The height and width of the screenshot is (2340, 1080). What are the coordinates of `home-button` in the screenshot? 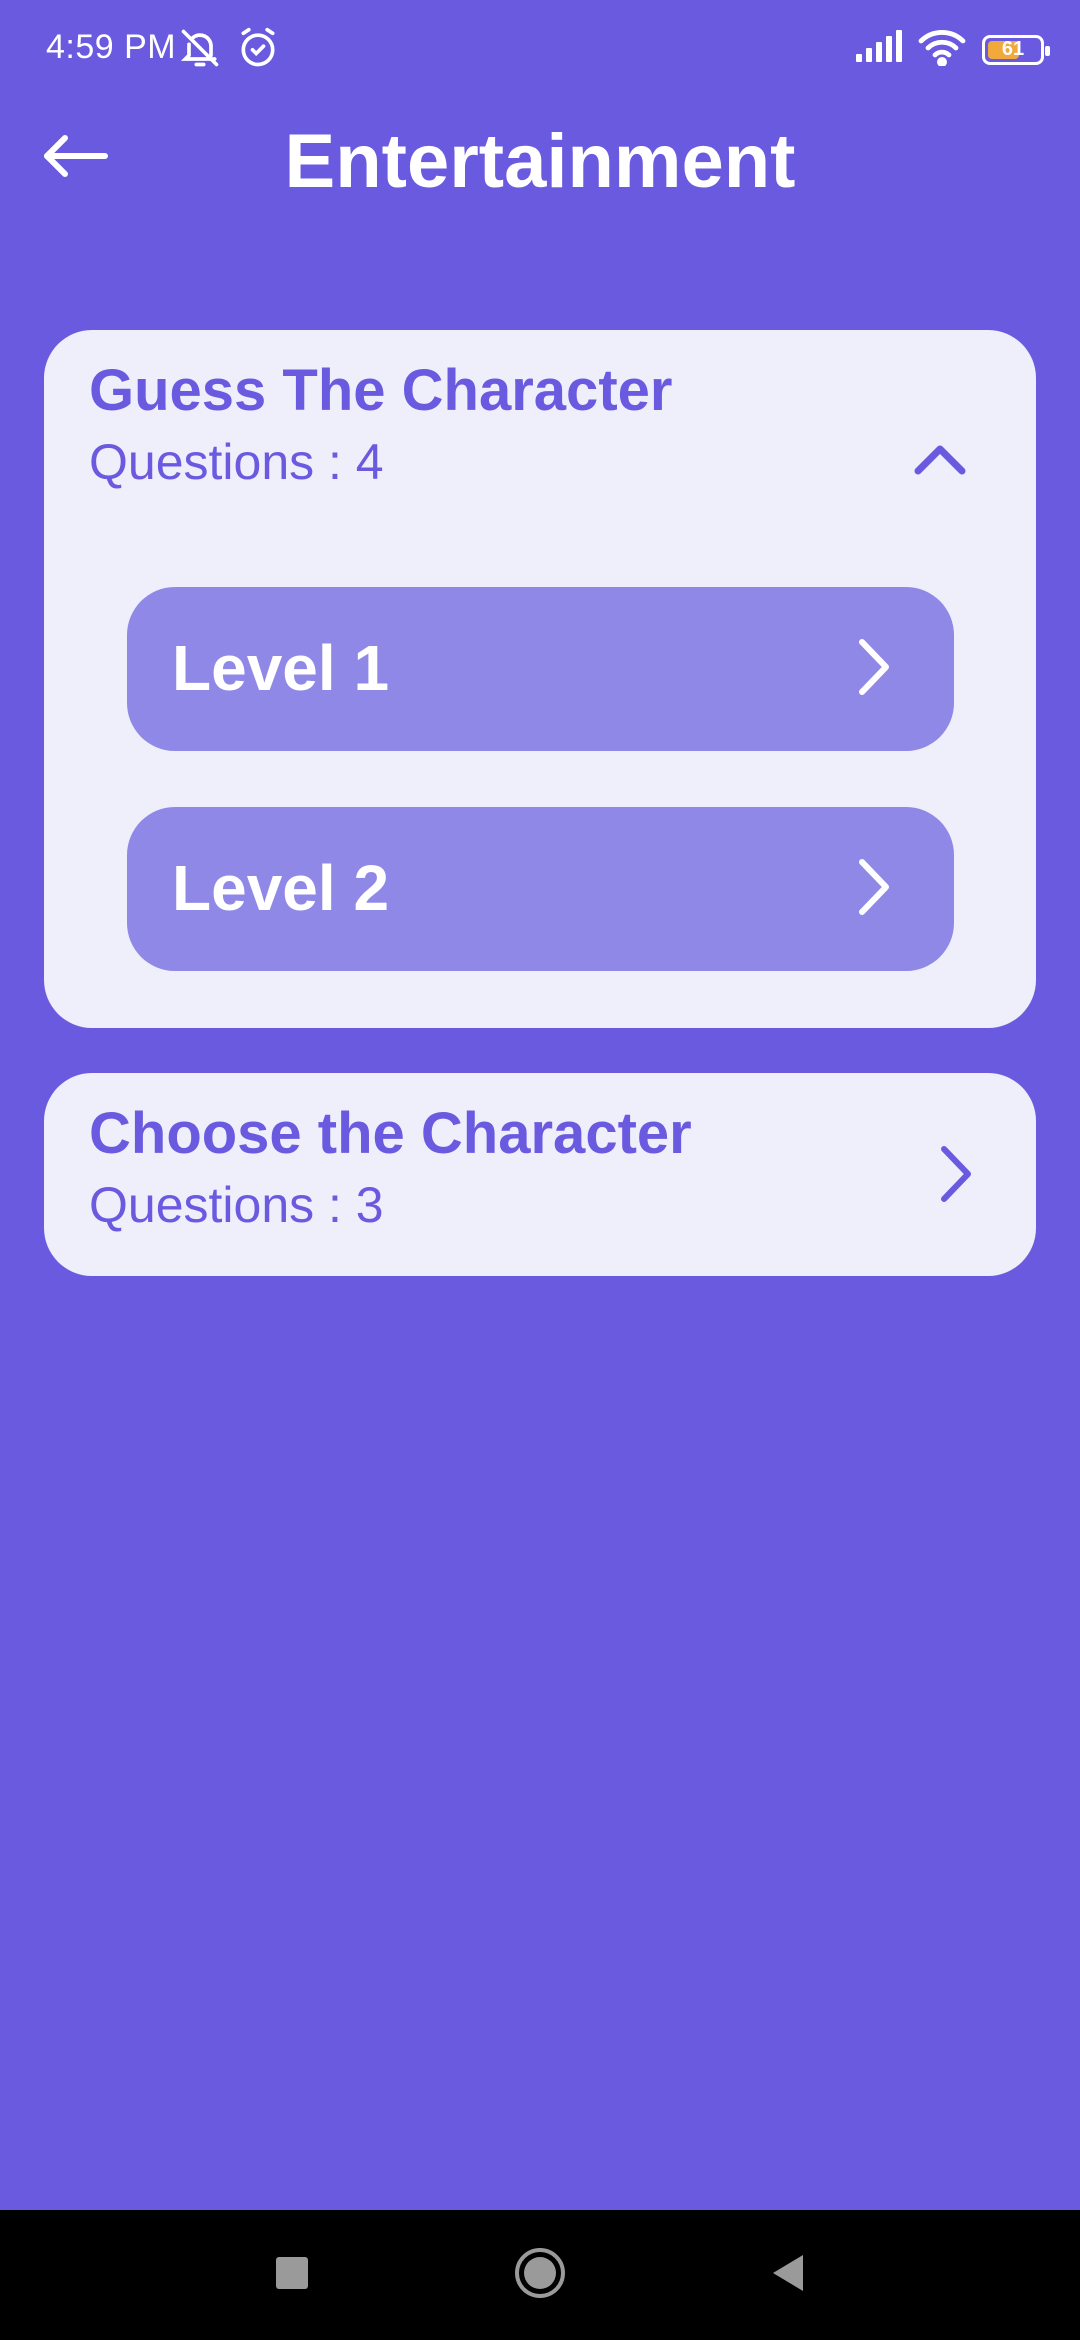 It's located at (540, 2275).